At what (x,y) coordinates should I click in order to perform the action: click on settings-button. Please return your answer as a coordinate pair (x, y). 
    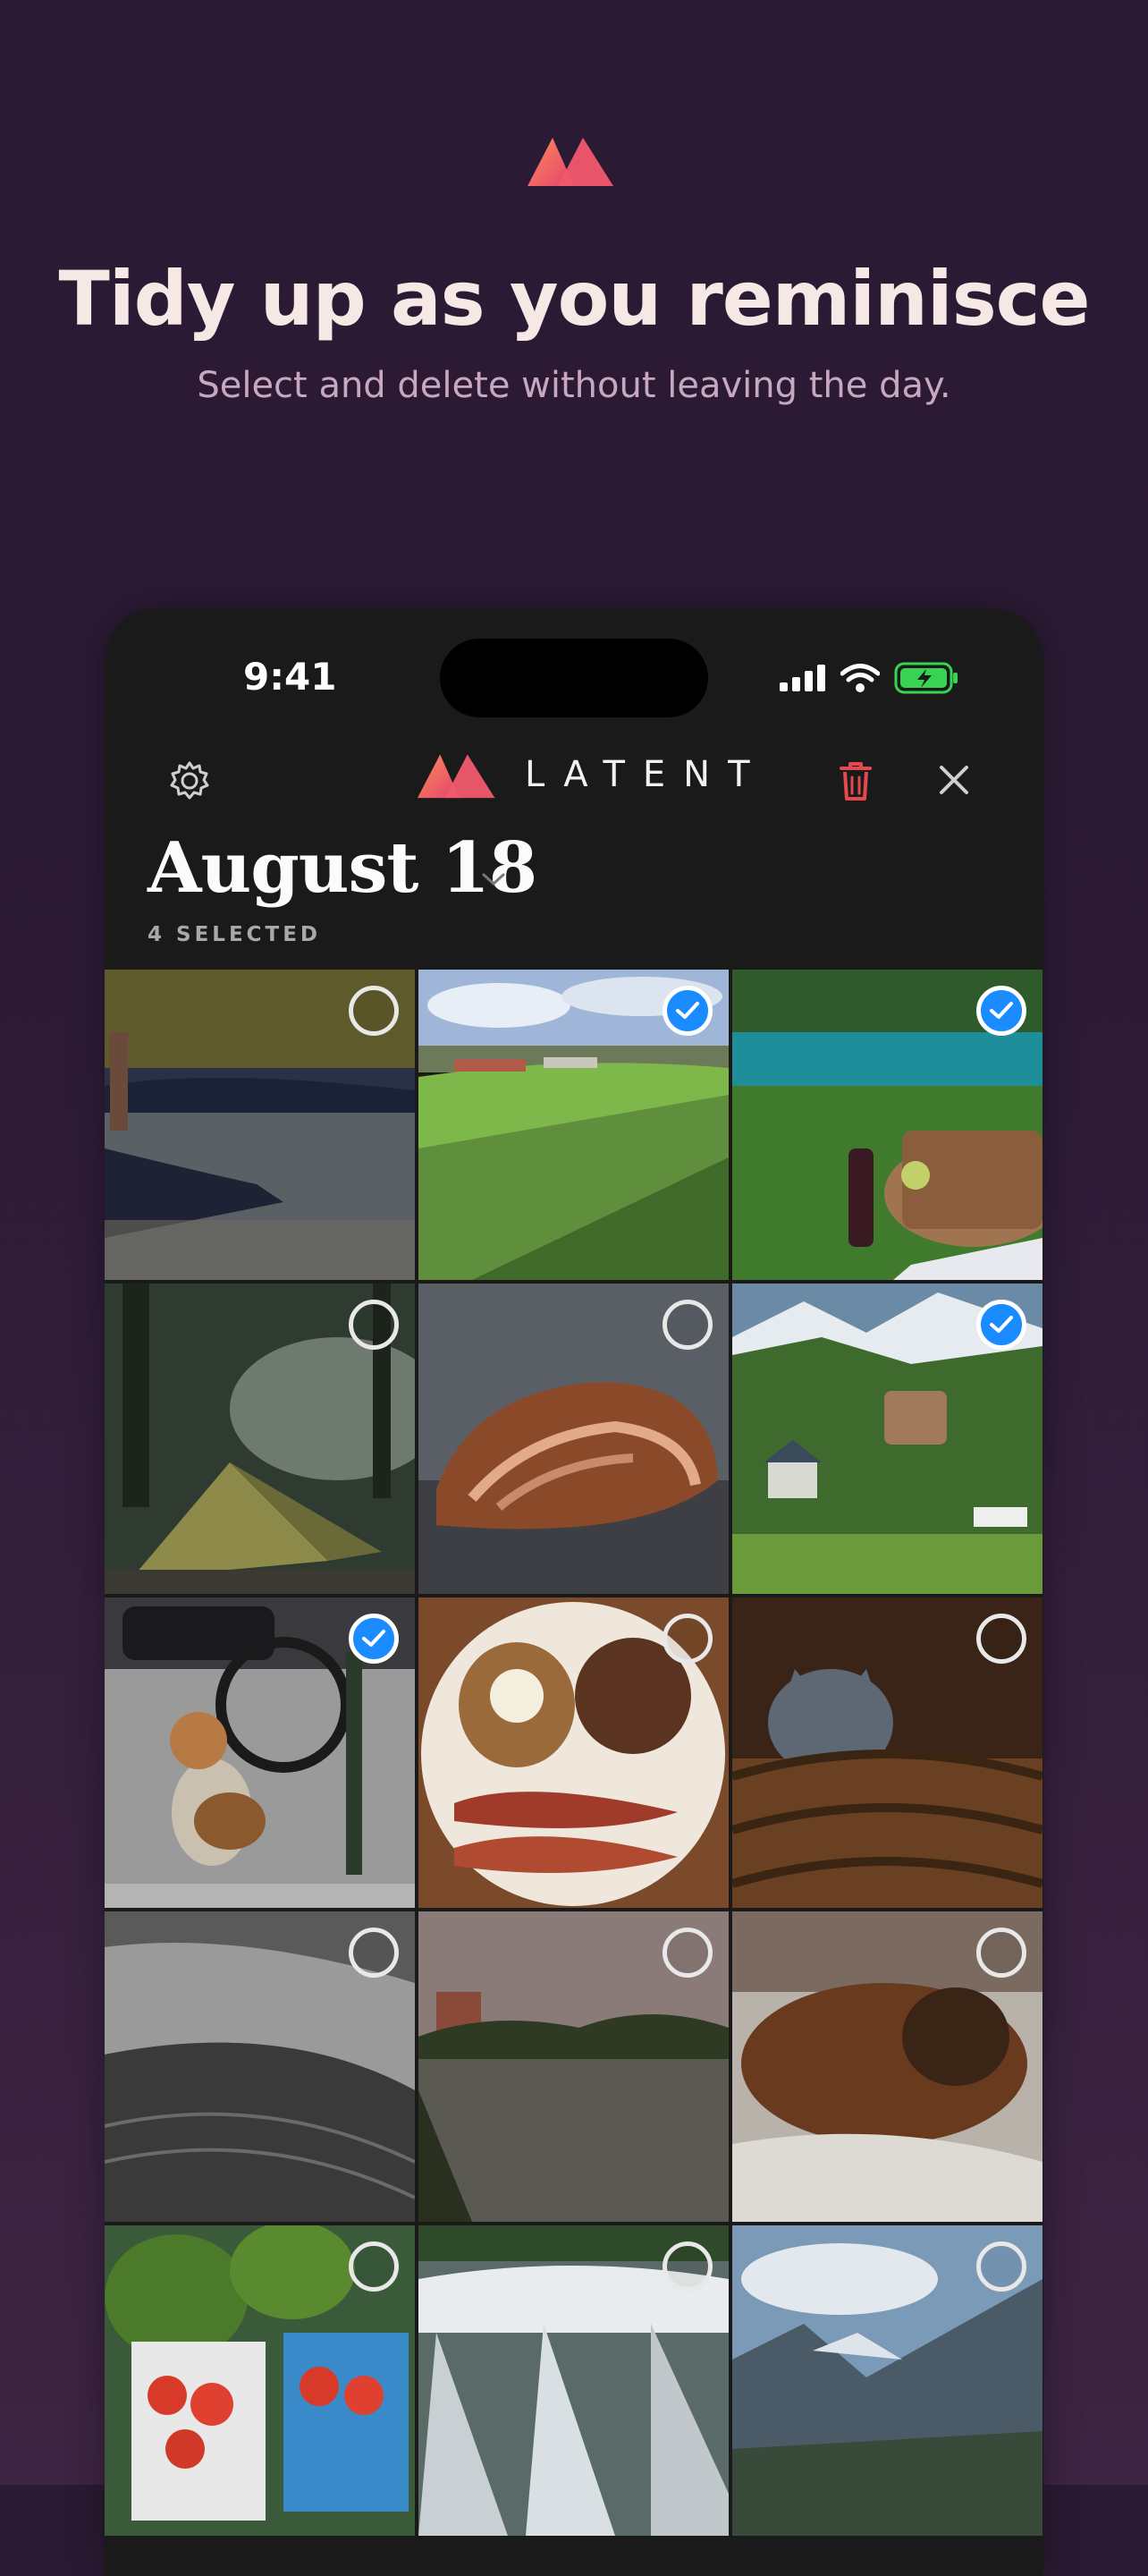
    Looking at the image, I should click on (189, 780).